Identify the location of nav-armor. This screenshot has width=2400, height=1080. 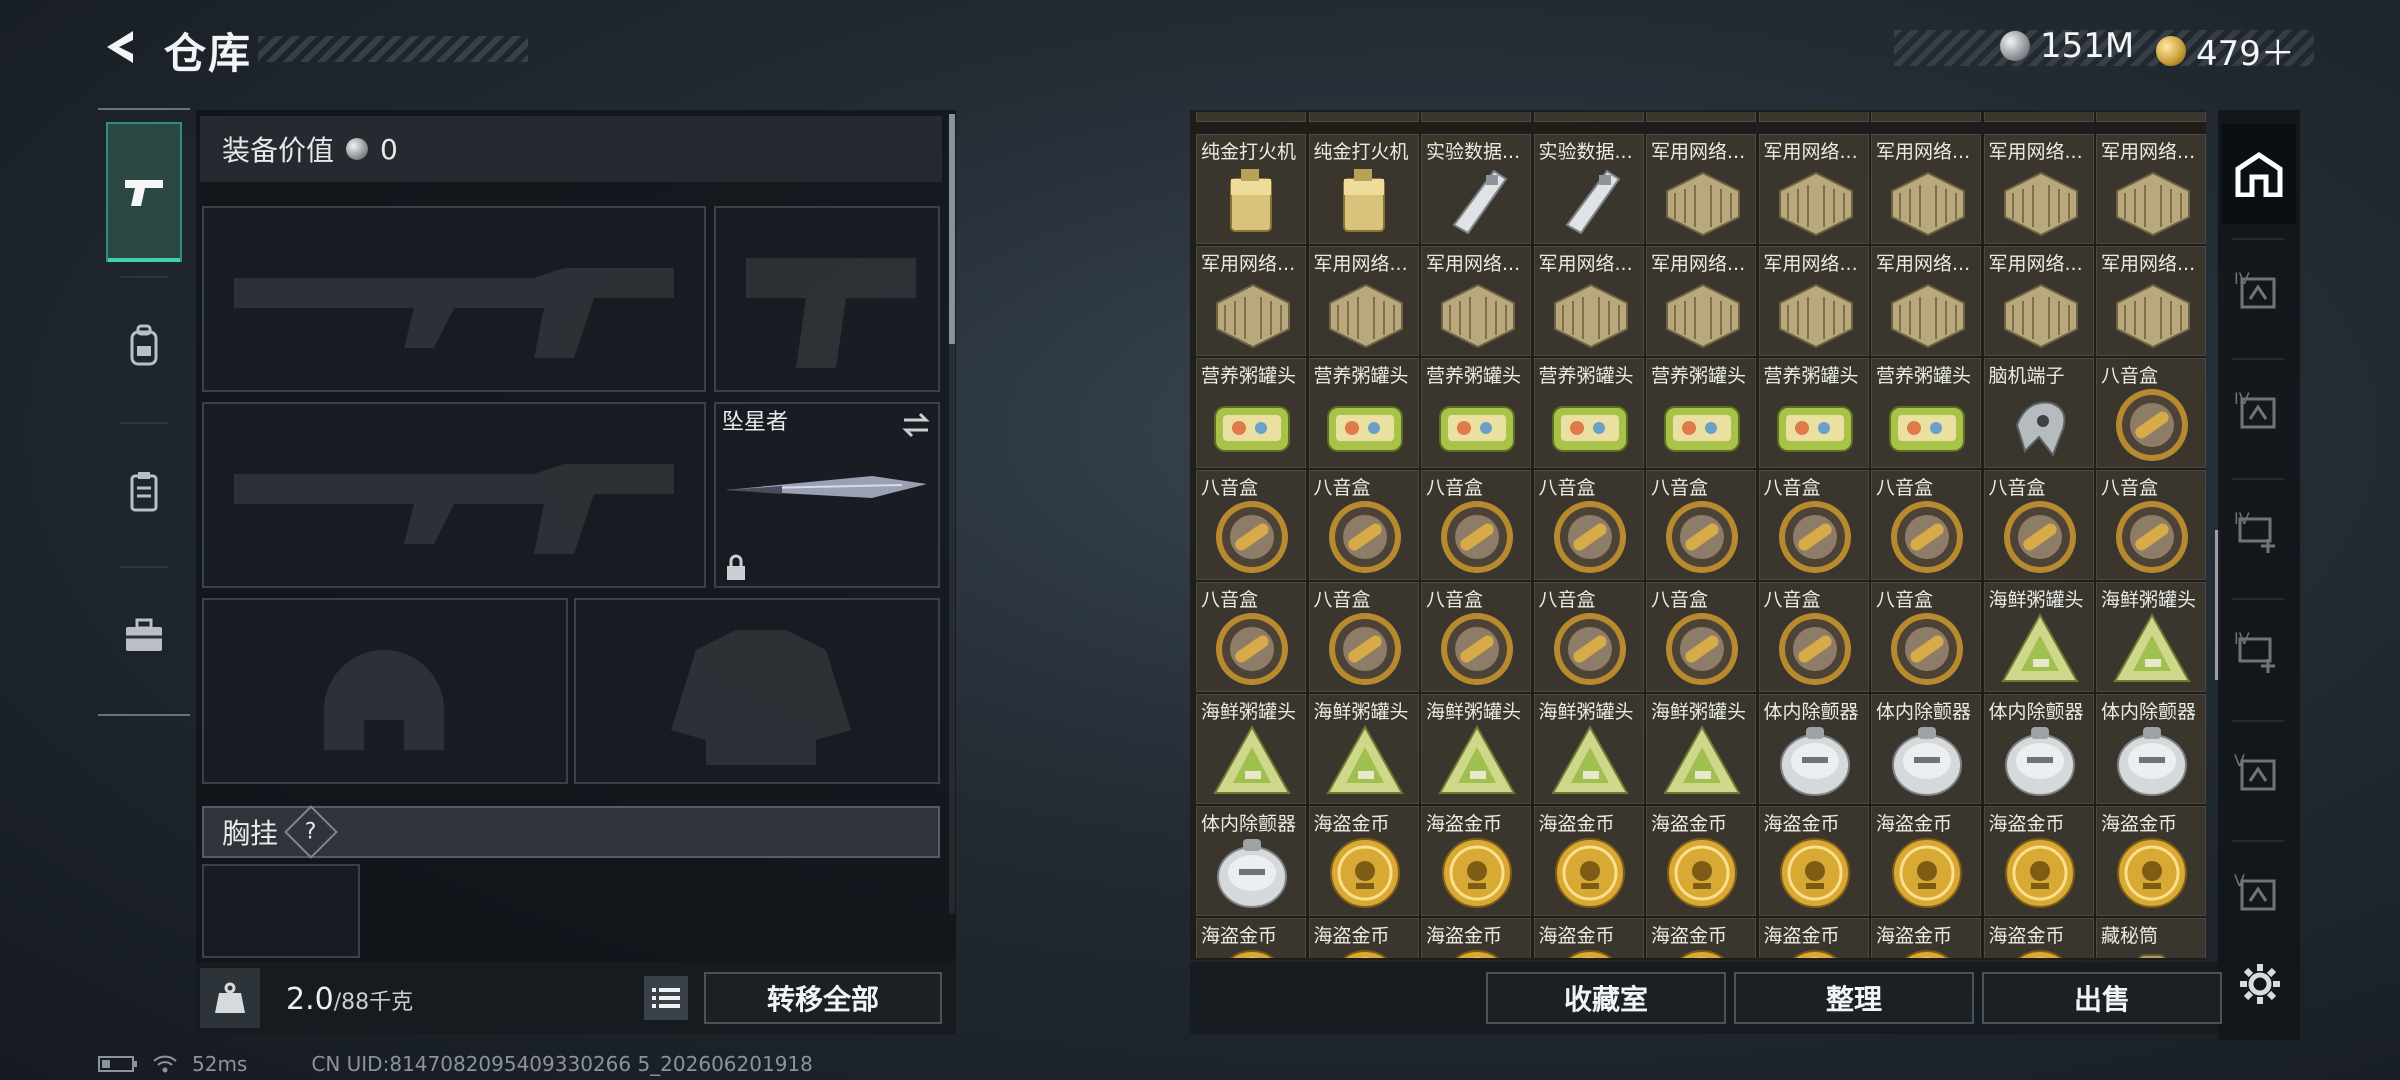
(144, 492).